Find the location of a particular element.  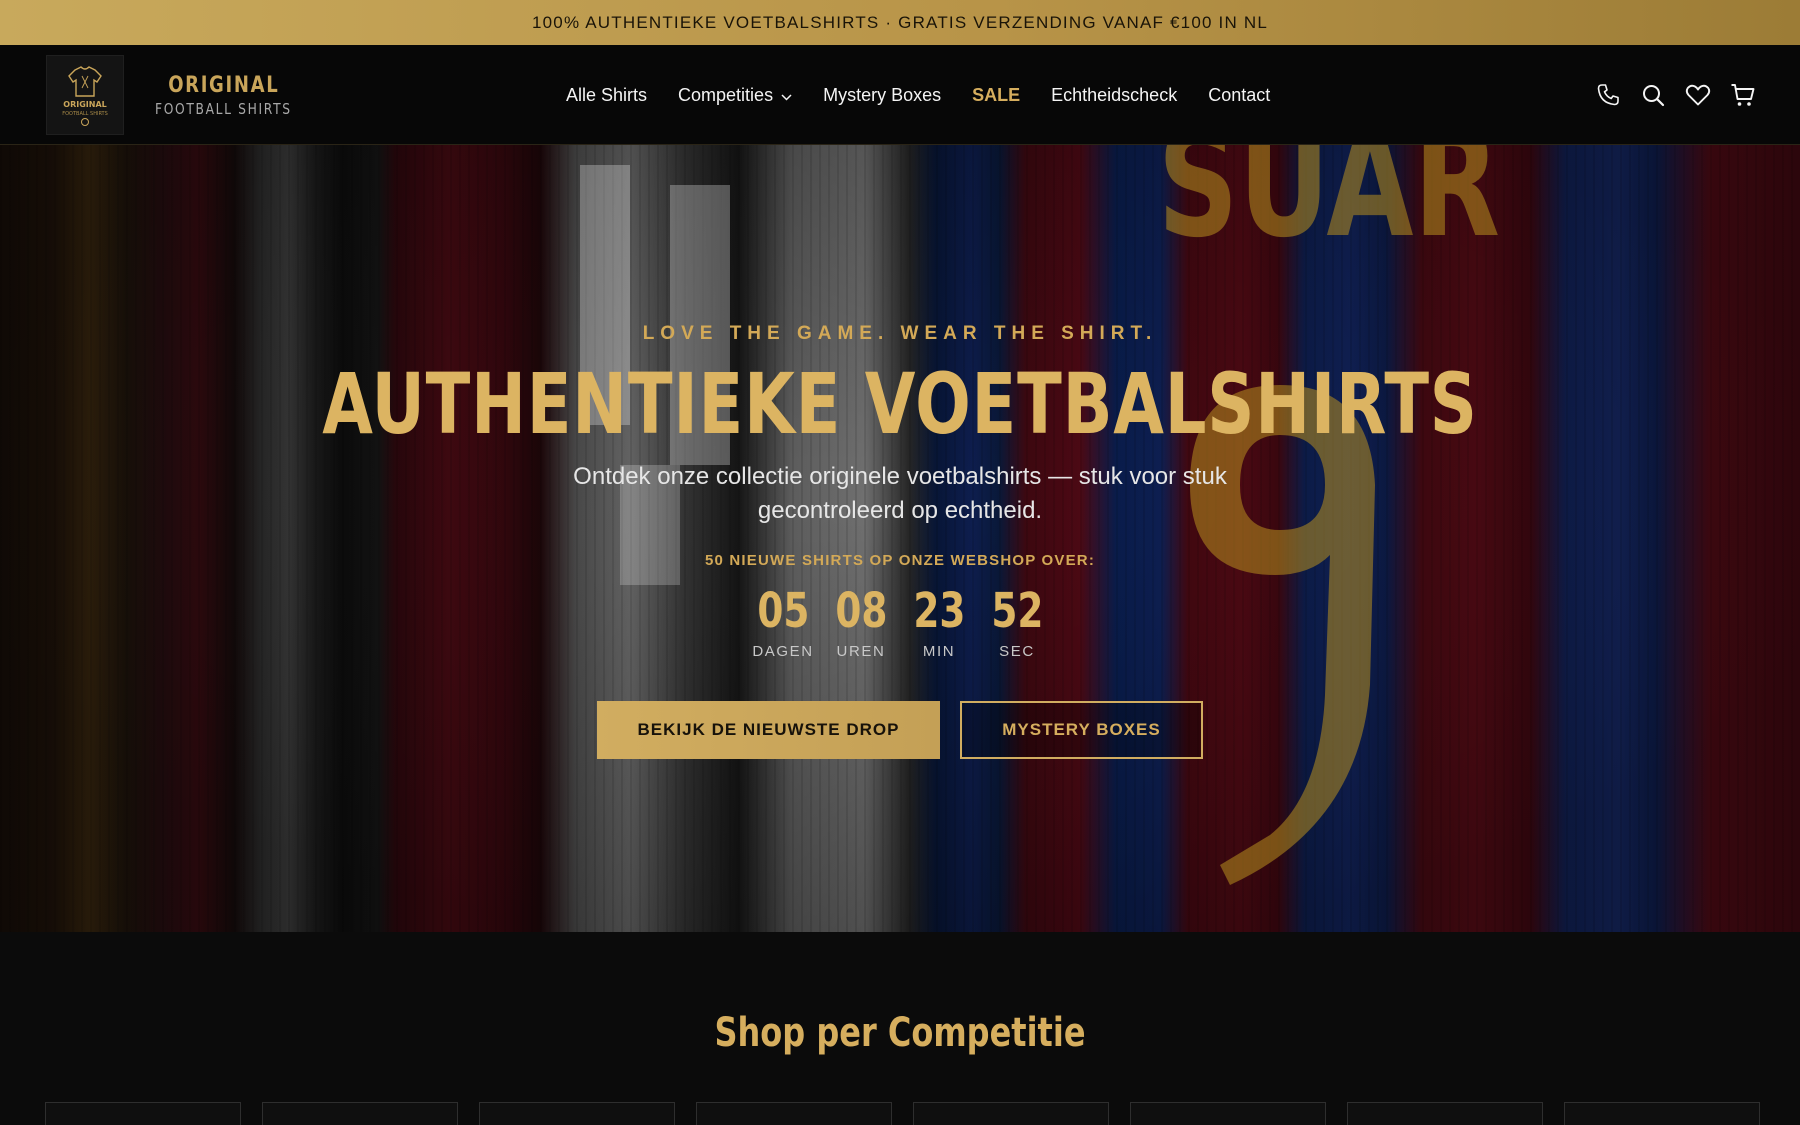

countdown-label: 50 NIEUWE SHIRTS OP ONZE WEBSHOP OVER: is located at coordinates (900, 560).